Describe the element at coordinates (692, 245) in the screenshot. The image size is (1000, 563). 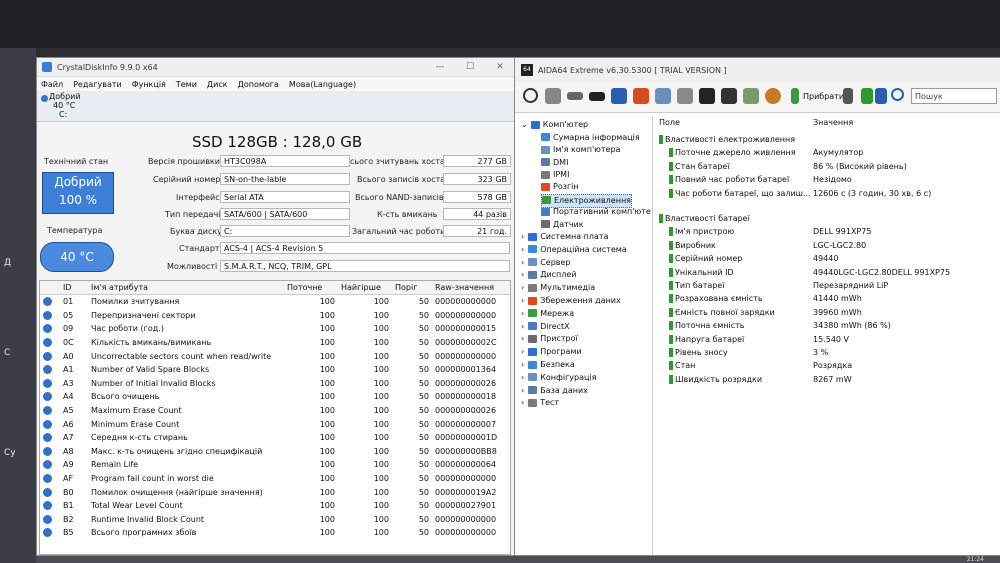
I see `field-row: Виробник` at that location.